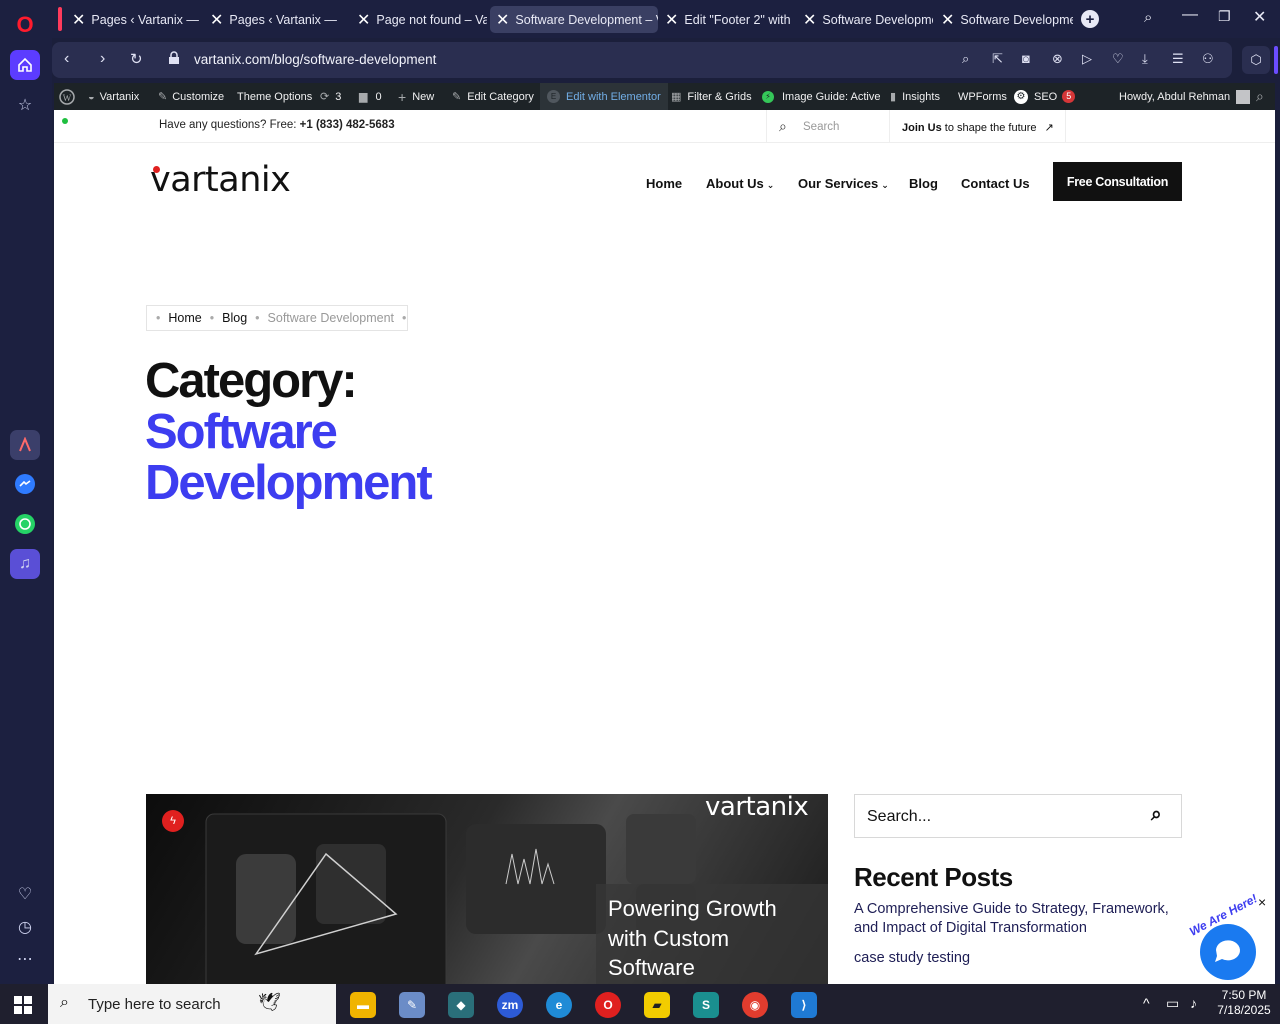 The image size is (1280, 1024). What do you see at coordinates (865, 19) in the screenshot?
I see `tab-6: ✕ Software Developme` at bounding box center [865, 19].